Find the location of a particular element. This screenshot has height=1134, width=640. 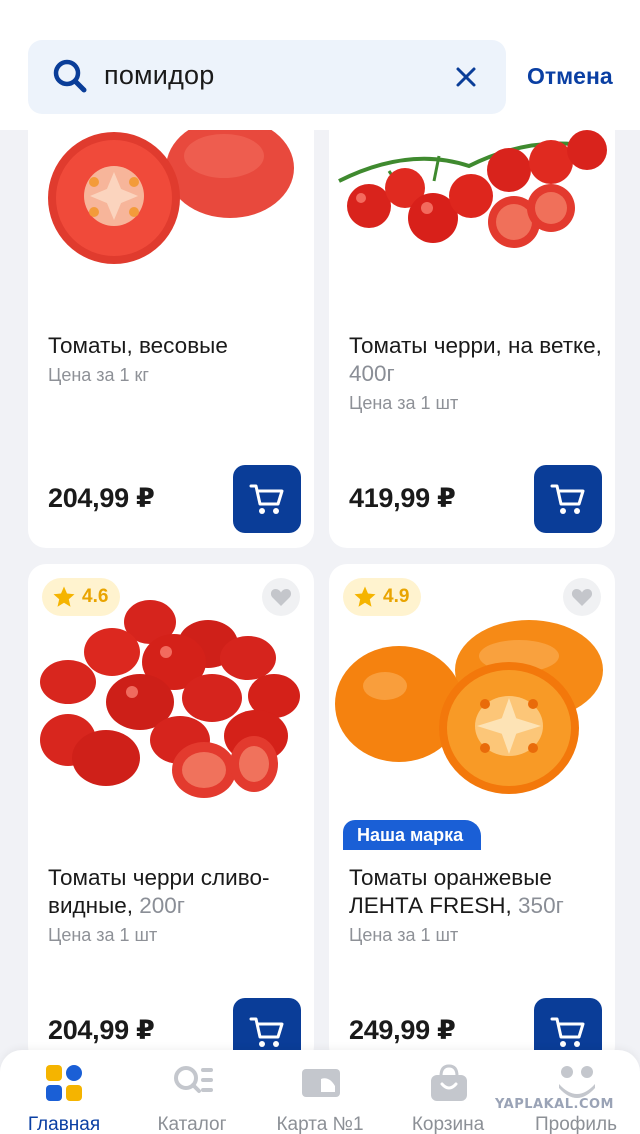

orange-tomato-image is located at coordinates (469, 707).